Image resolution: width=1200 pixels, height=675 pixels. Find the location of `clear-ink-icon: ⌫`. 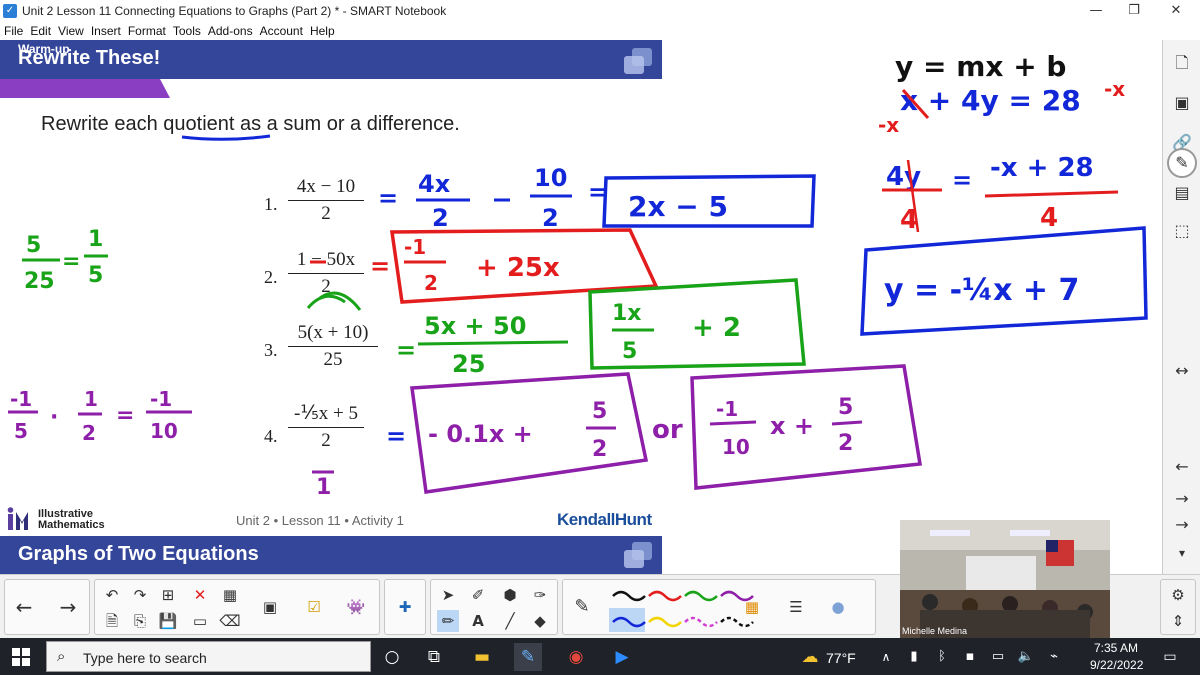

clear-ink-icon: ⌫ is located at coordinates (230, 621).